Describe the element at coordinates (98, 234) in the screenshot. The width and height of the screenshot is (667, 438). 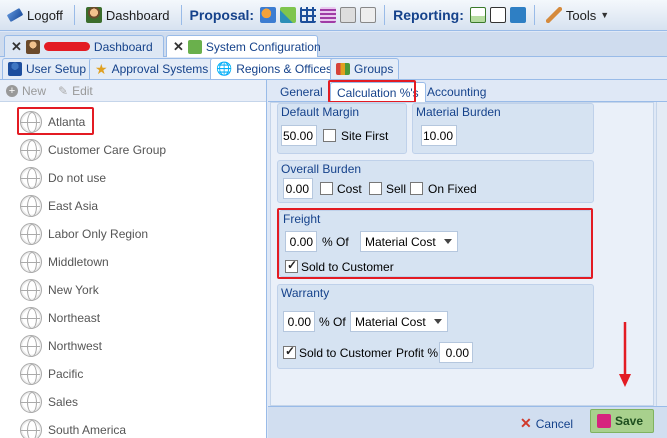
I see `list-item-label: Labor Only Region` at that location.